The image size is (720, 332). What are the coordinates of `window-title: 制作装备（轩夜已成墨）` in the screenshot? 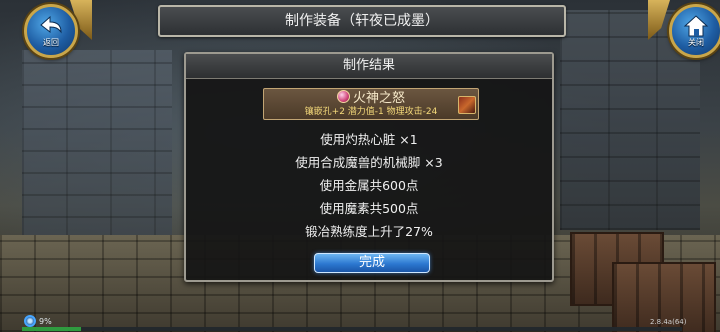 It's located at (362, 21).